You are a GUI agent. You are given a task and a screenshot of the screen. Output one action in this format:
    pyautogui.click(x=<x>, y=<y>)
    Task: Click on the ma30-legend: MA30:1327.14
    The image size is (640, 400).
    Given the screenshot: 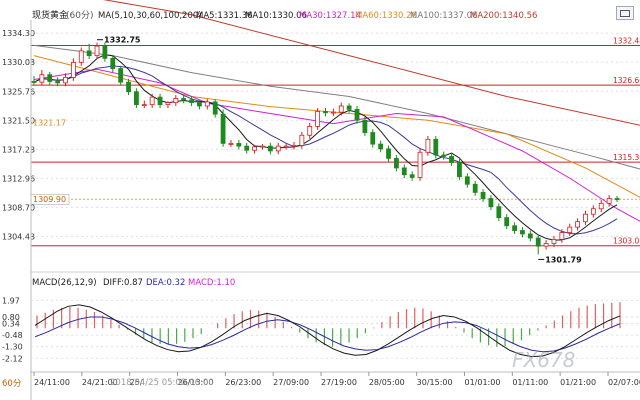 What is the action you would take?
    pyautogui.click(x=330, y=16)
    